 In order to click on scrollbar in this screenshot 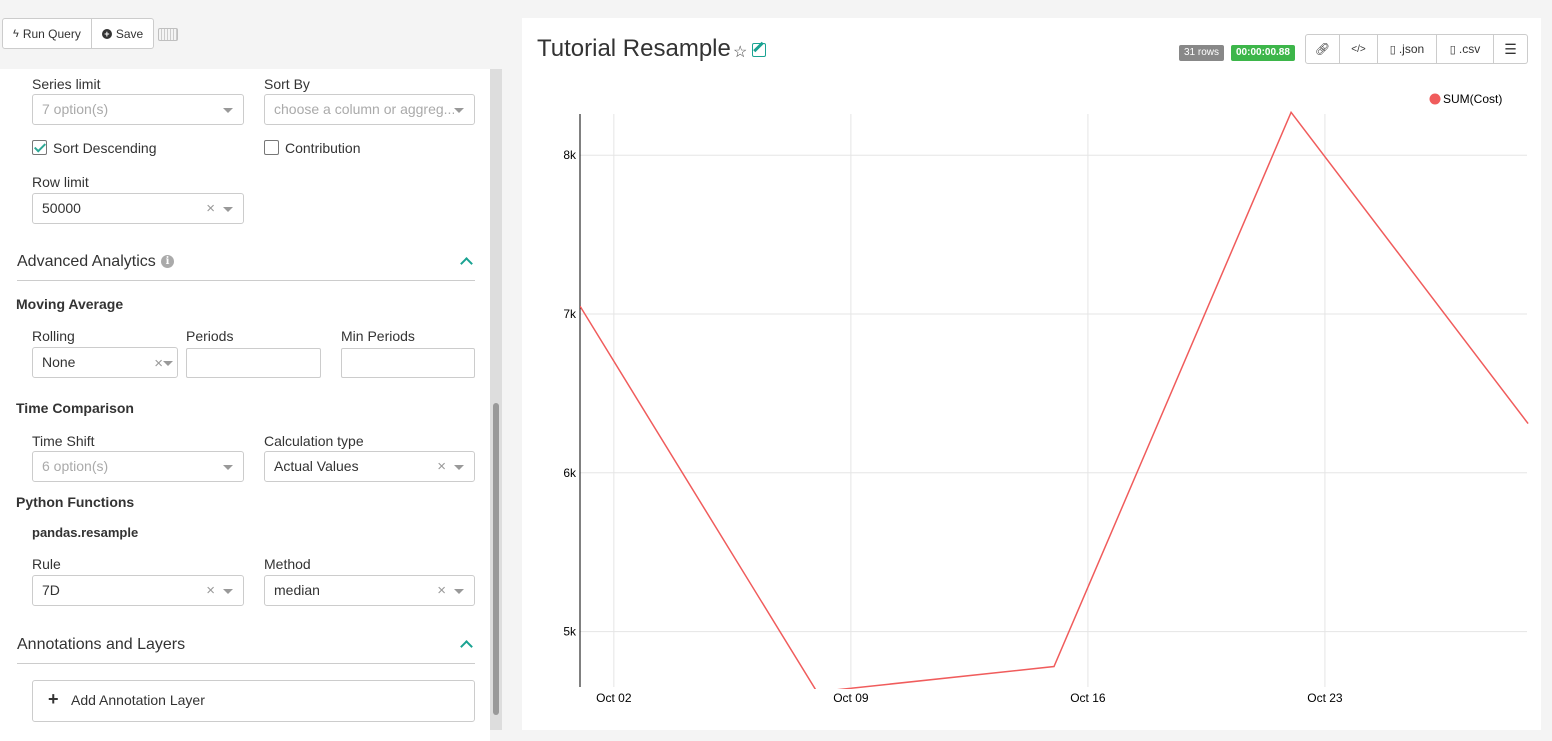, I will do `click(496, 399)`.